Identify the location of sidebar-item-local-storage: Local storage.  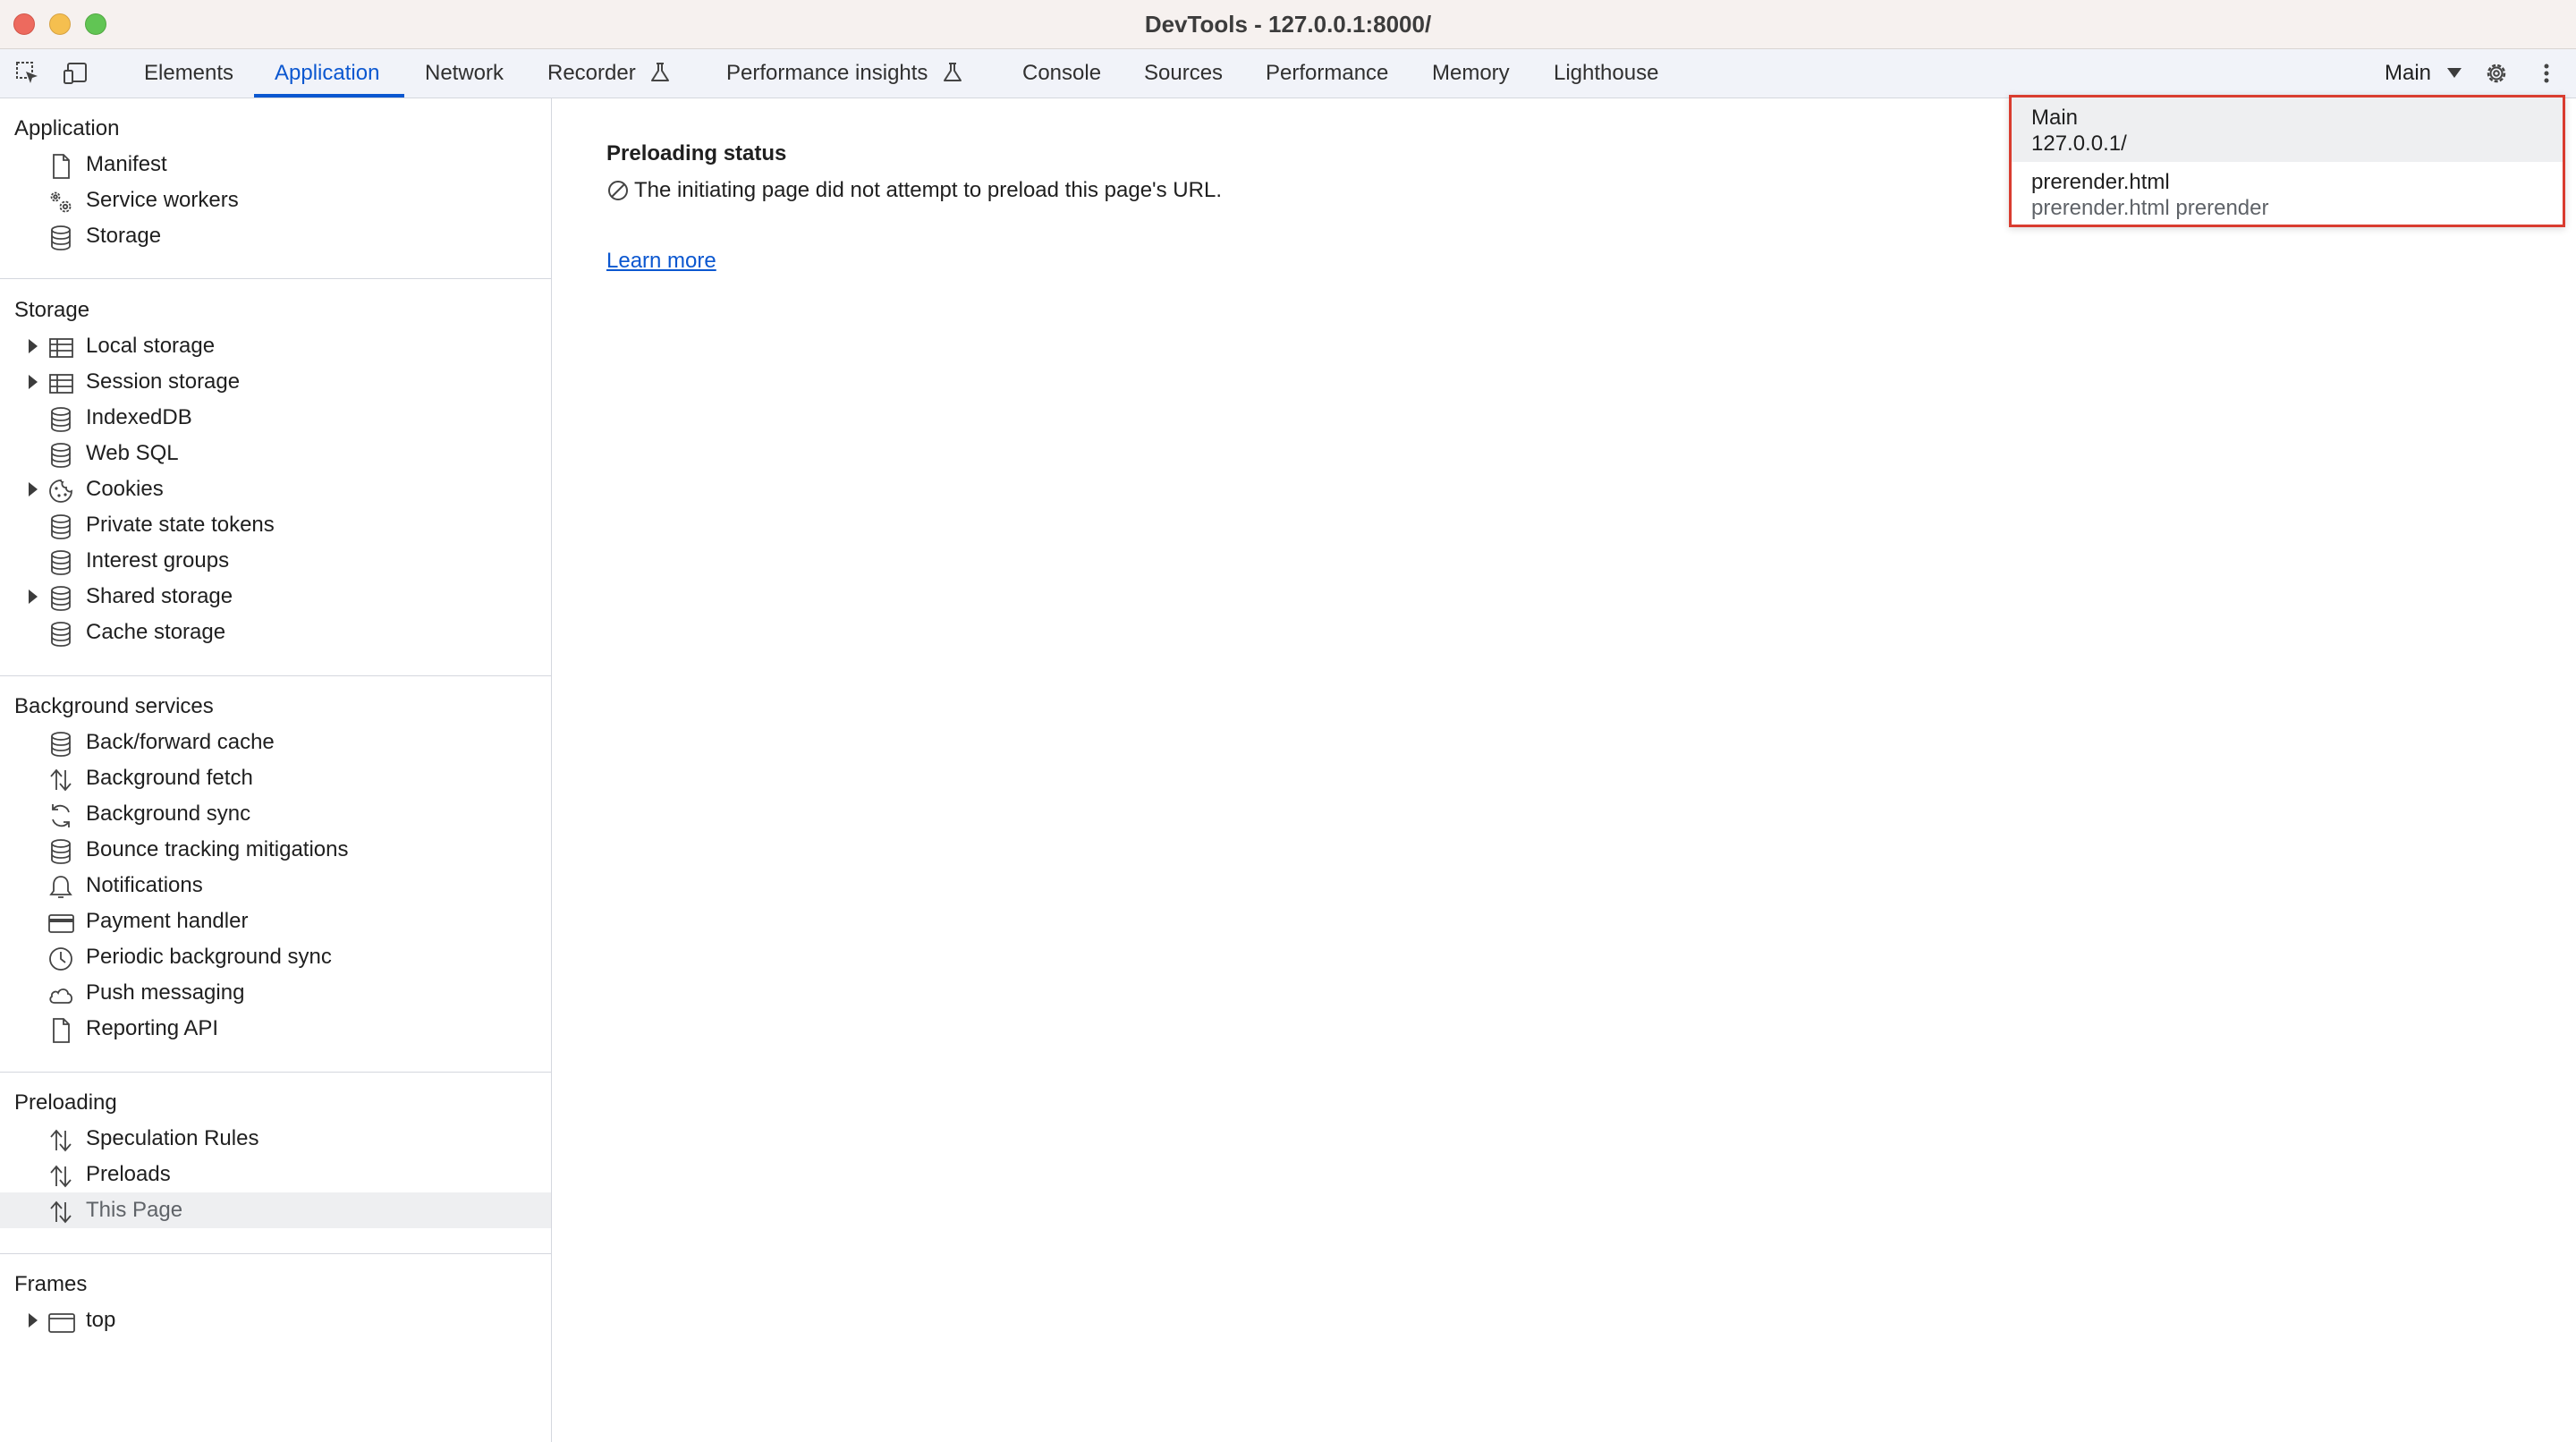
(275, 346).